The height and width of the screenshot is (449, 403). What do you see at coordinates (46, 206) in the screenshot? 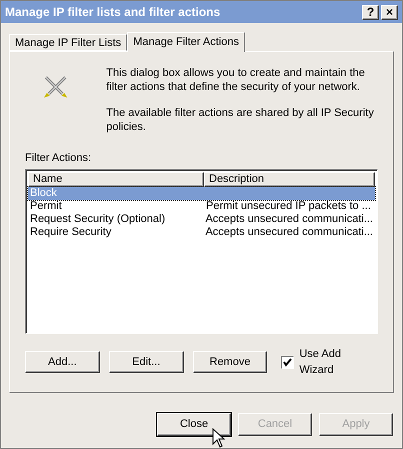
I see `name-cell-text: Permit` at bounding box center [46, 206].